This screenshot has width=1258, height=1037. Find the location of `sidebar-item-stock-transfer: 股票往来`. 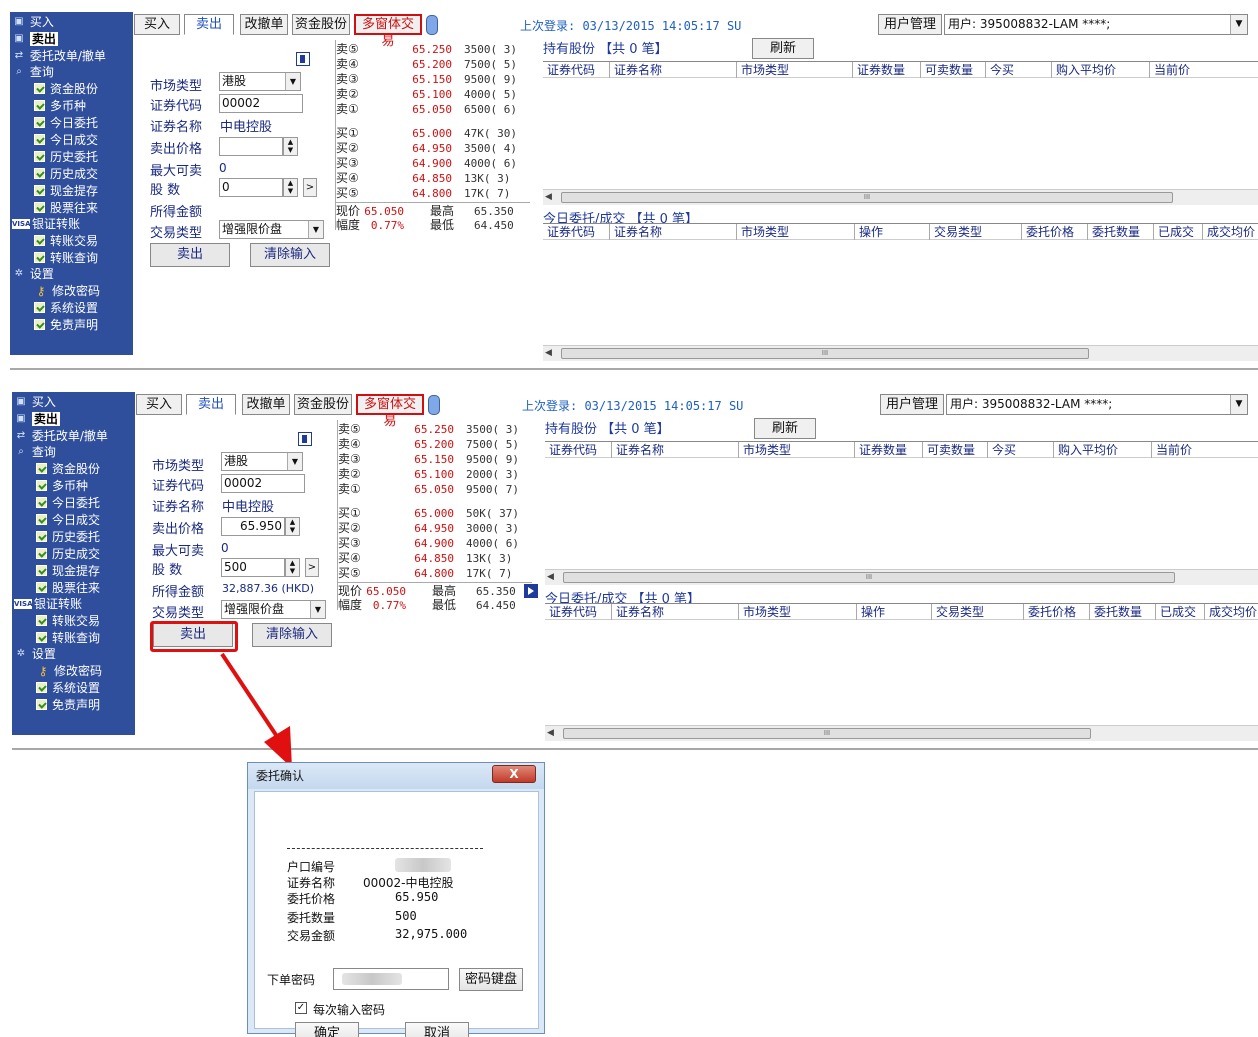

sidebar-item-stock-transfer: 股票往来 is located at coordinates (54, 208).